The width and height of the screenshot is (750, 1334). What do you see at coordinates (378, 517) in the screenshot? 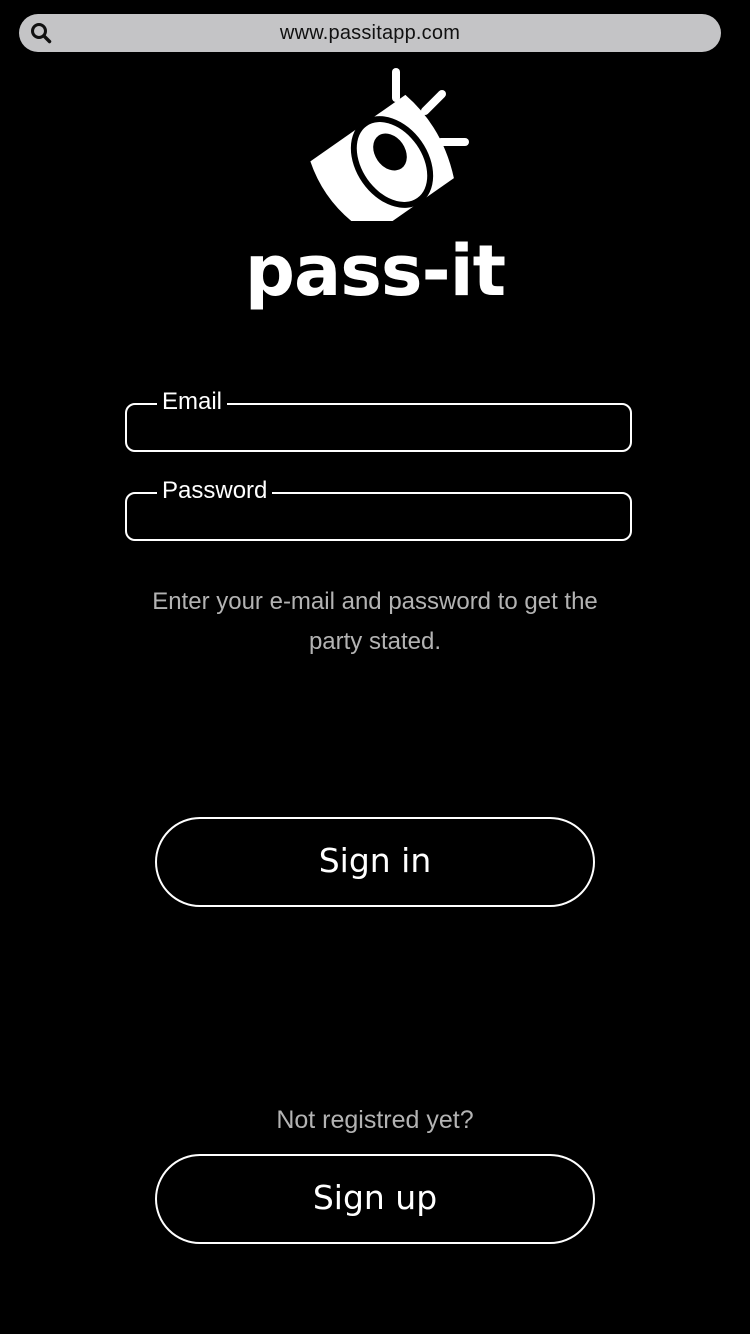
I see `password-input` at bounding box center [378, 517].